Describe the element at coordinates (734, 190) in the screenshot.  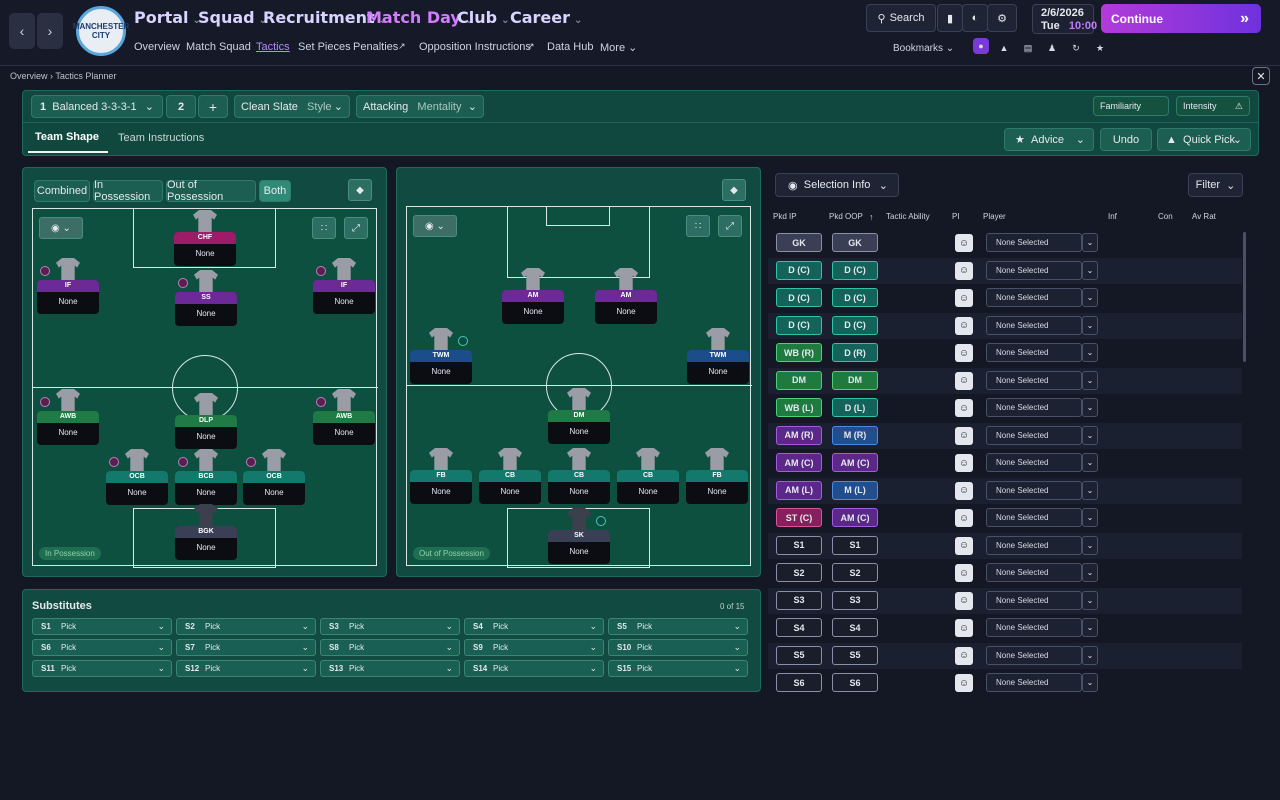
I see `tactic-diamond-button: ◆` at that location.